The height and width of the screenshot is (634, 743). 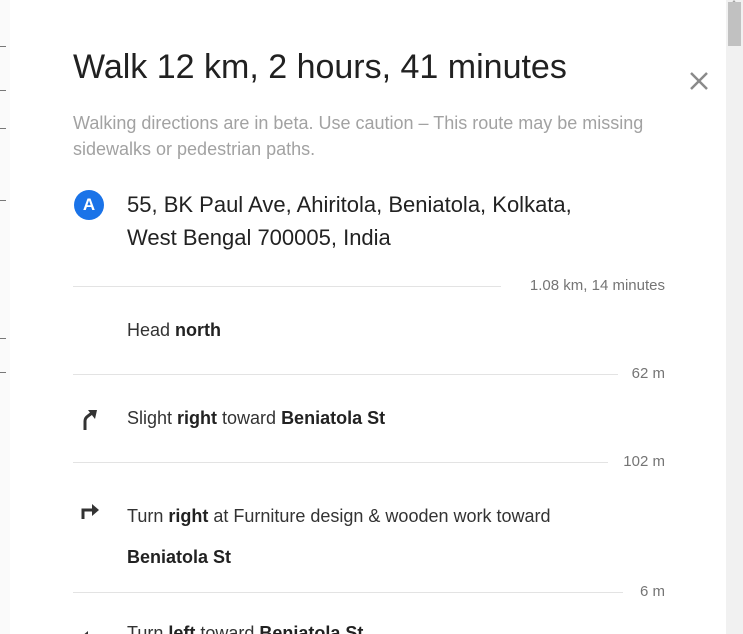 I want to click on step-prefix: Slight, so click(x=152, y=418).